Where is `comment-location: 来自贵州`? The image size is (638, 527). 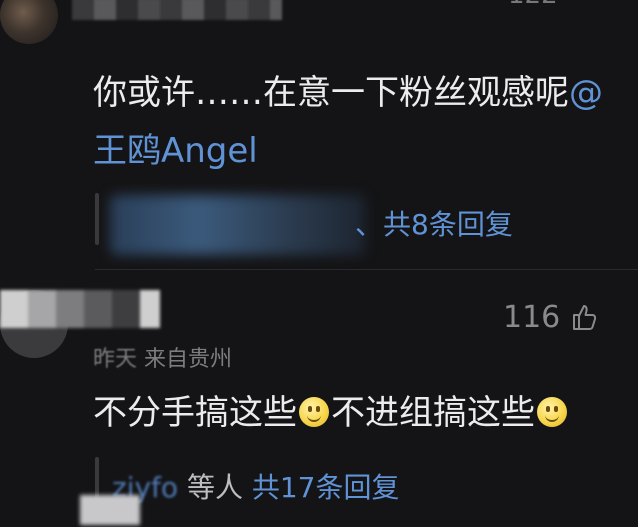 comment-location: 来自贵州 is located at coordinates (188, 359).